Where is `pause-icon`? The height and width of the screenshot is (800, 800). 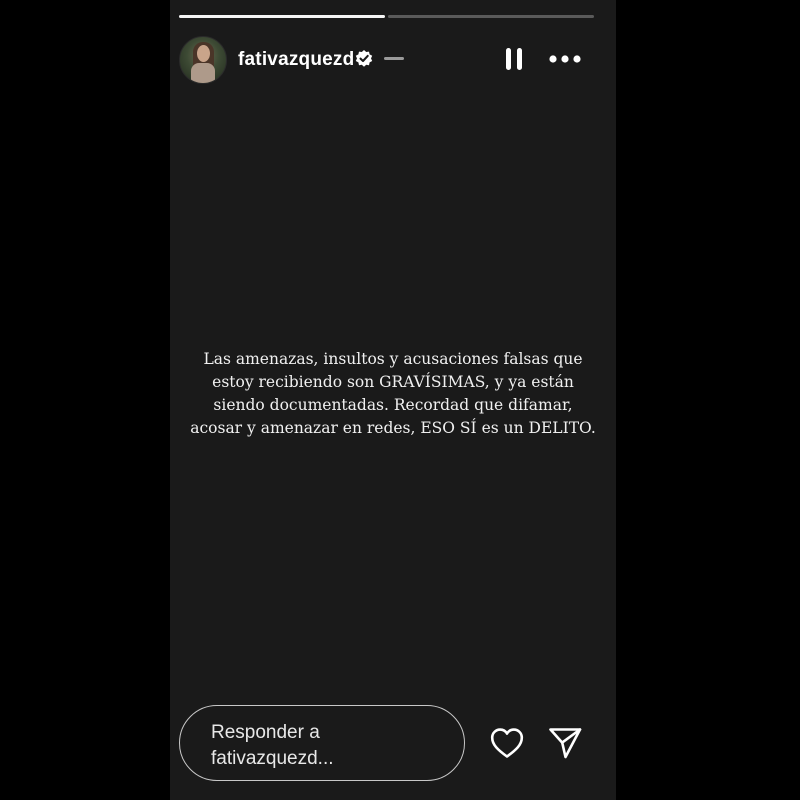 pause-icon is located at coordinates (514, 59).